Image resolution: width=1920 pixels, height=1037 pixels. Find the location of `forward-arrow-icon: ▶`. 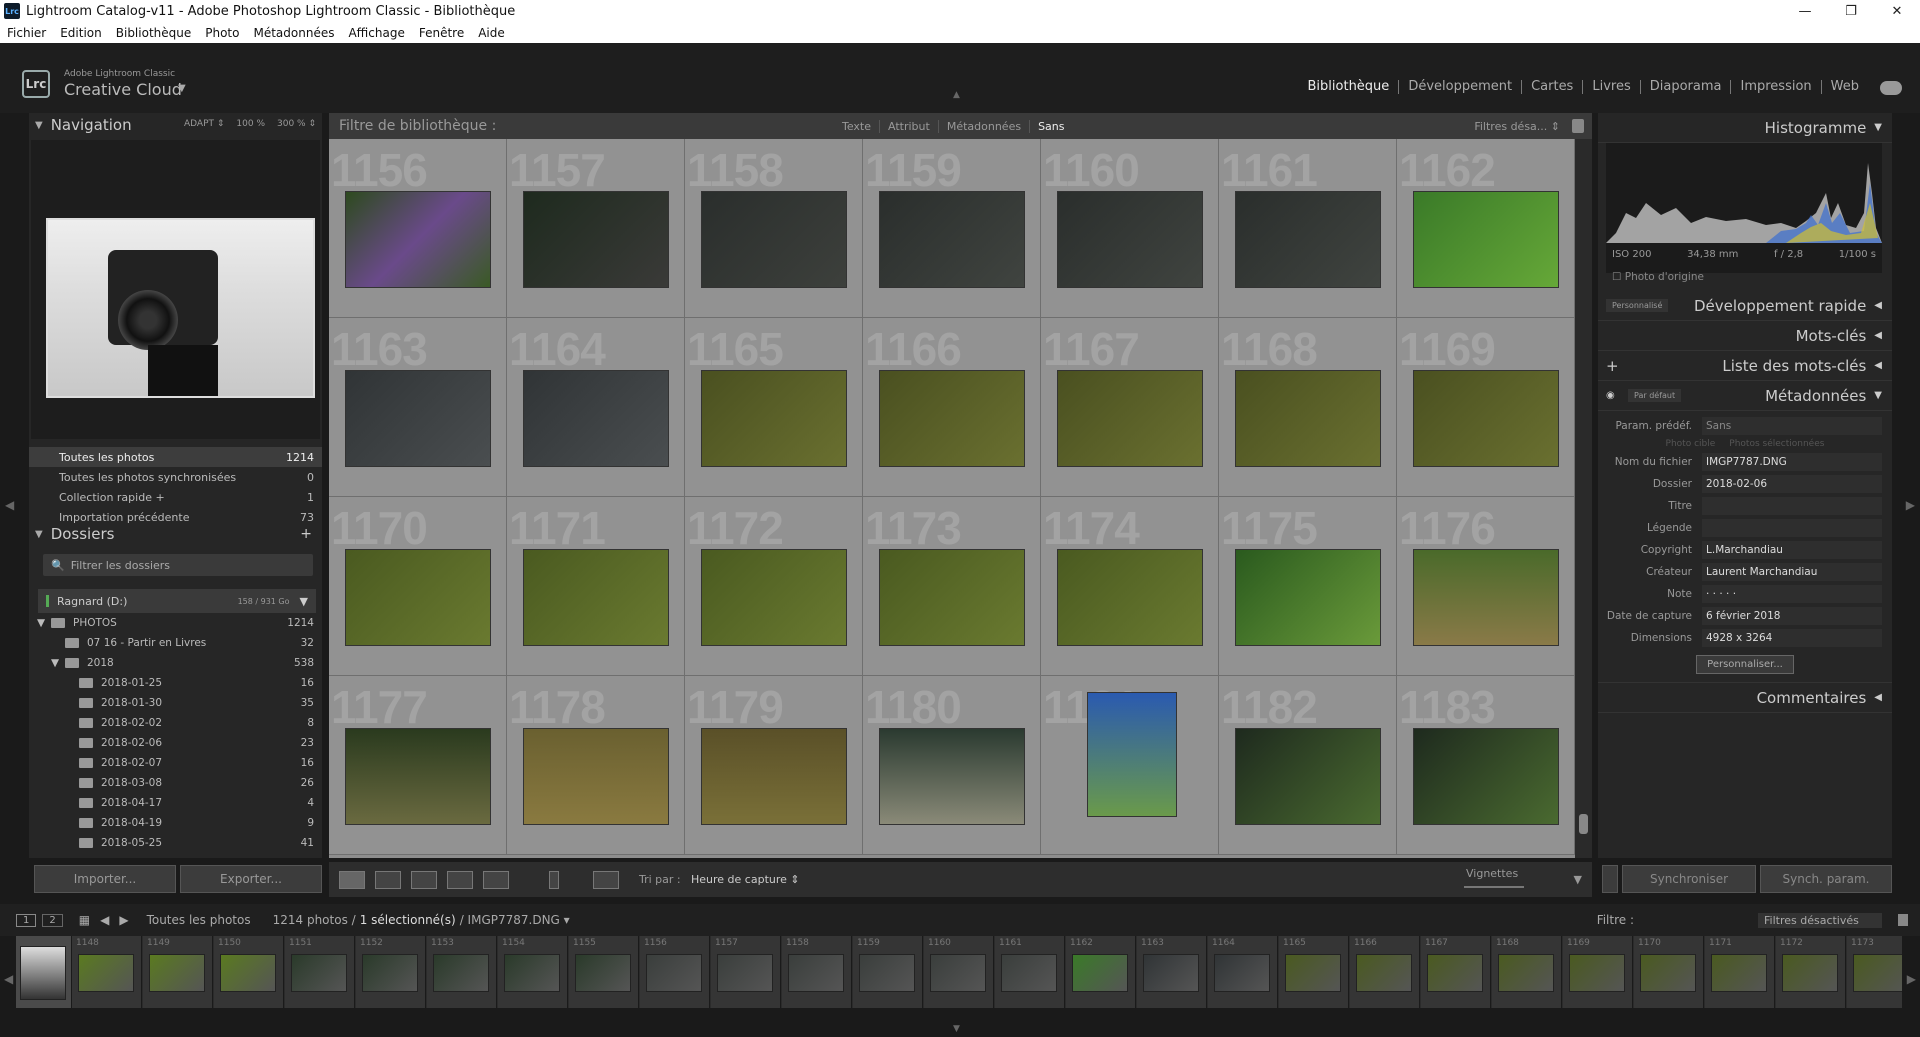

forward-arrow-icon: ▶ is located at coordinates (123, 920).